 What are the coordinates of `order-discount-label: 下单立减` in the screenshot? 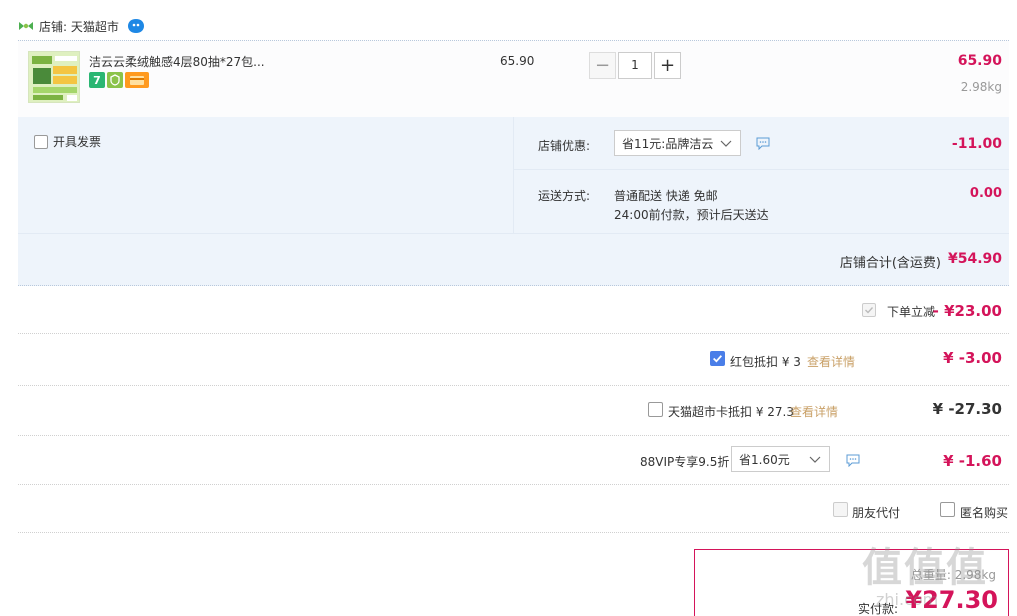 It's located at (910, 312).